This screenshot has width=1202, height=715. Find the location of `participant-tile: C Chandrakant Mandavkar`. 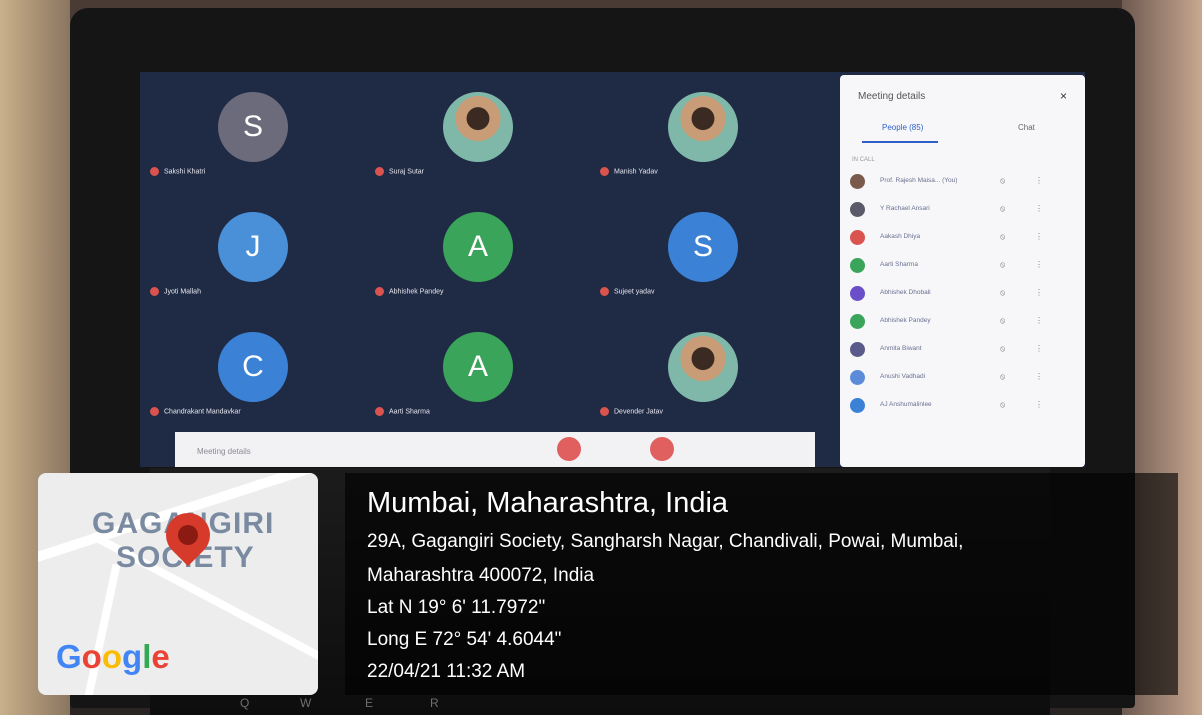

participant-tile: C Chandrakant Mandavkar is located at coordinates (252, 371).